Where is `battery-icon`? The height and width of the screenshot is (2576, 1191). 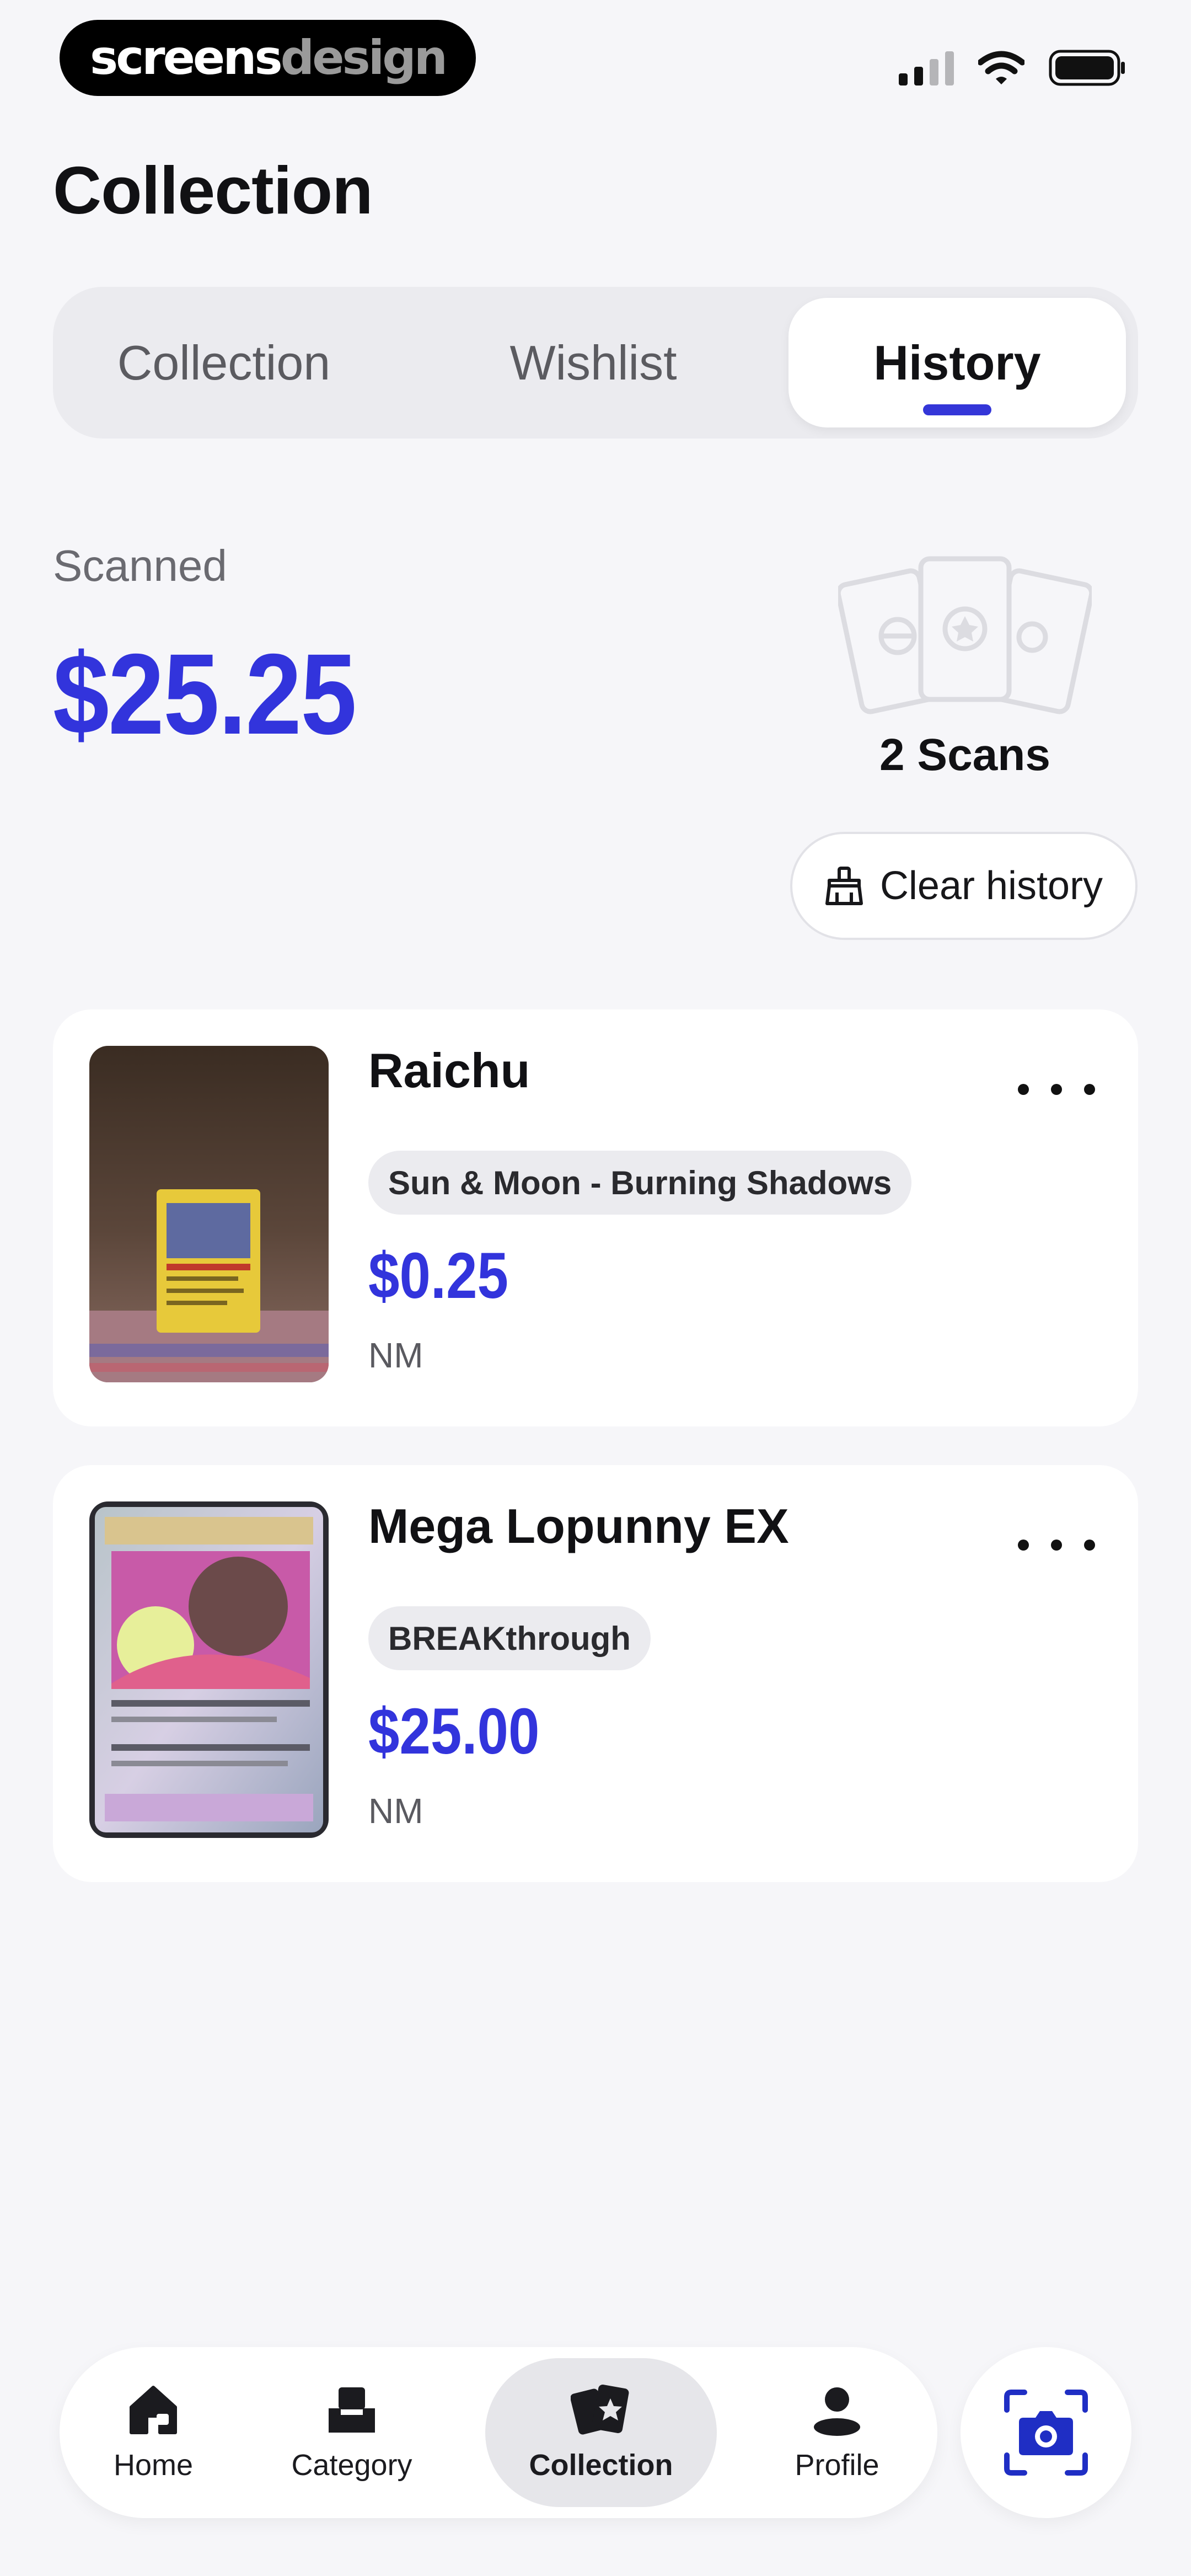
battery-icon is located at coordinates (1087, 68).